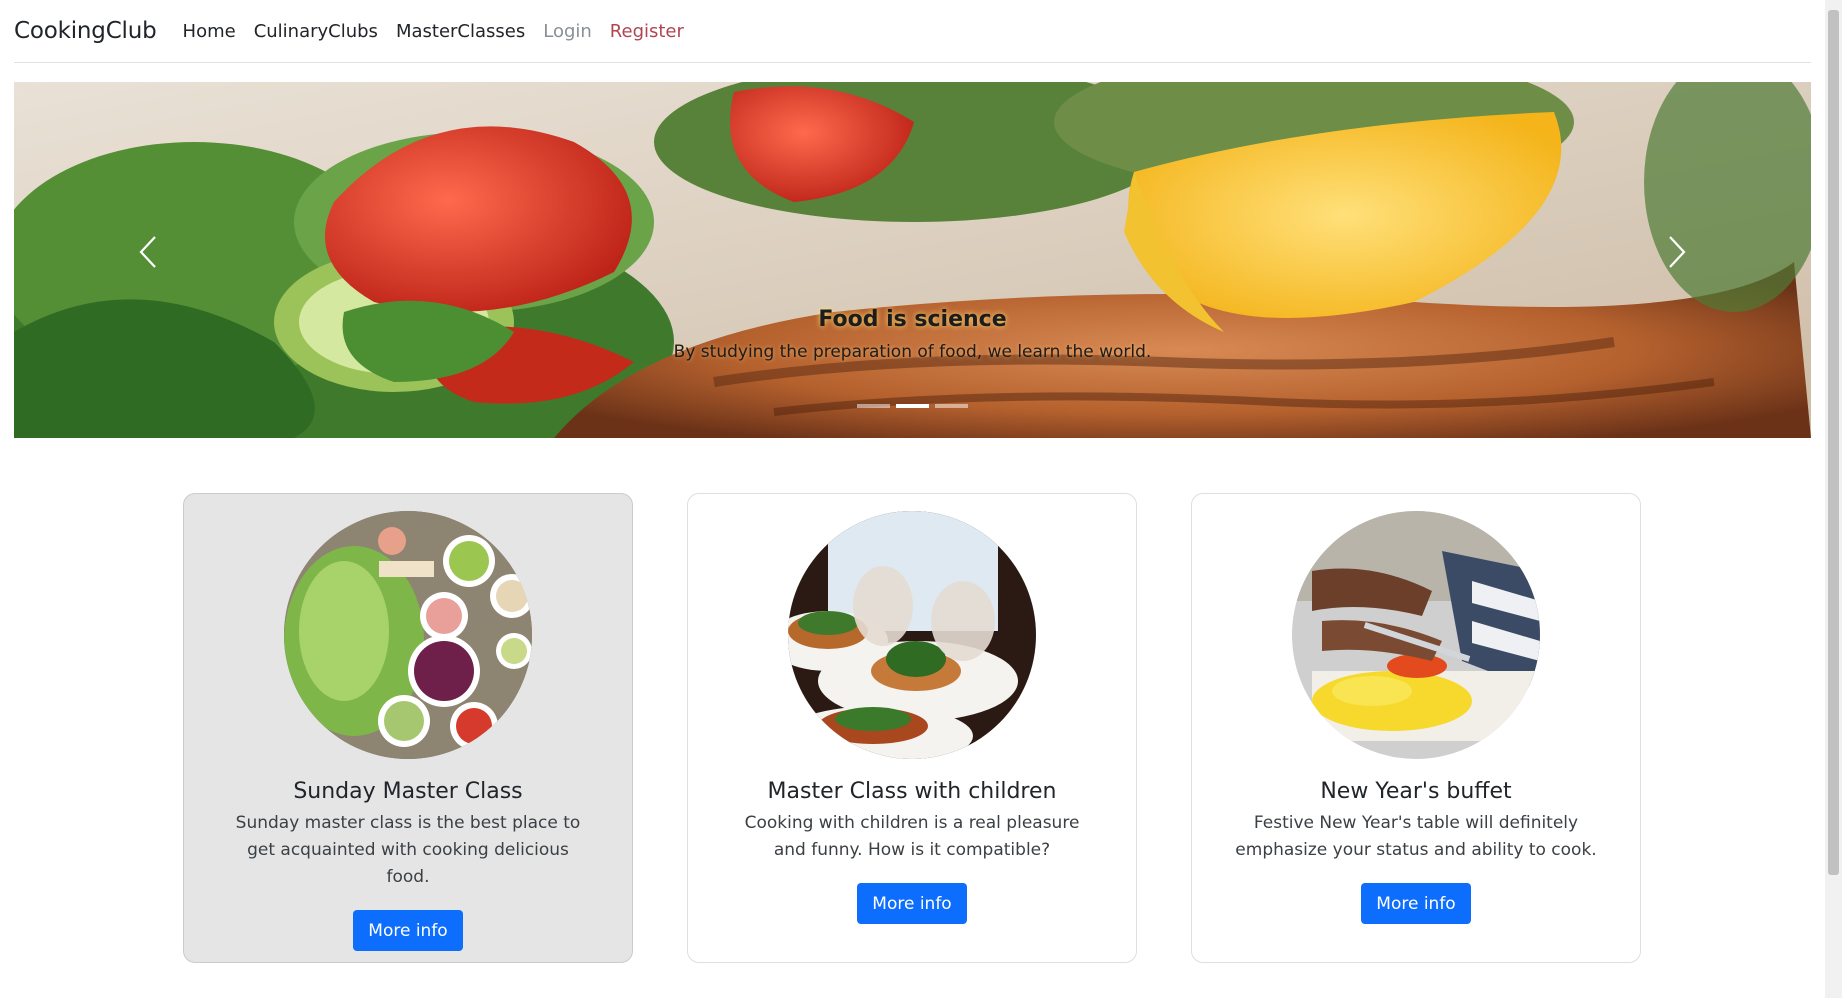 Image resolution: width=1842 pixels, height=998 pixels. What do you see at coordinates (647, 31) in the screenshot?
I see `nav-link-register: Register` at bounding box center [647, 31].